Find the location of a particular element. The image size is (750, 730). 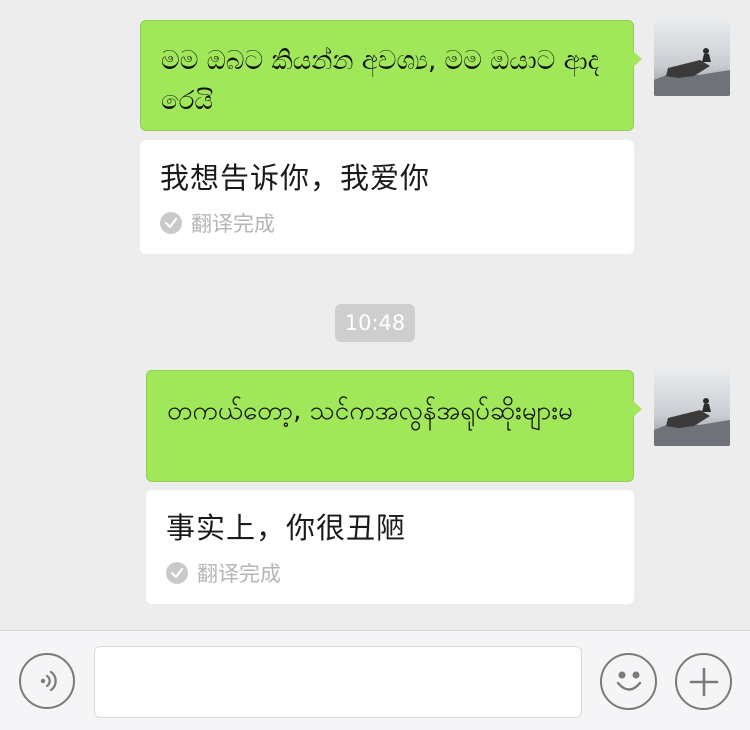

translation-card: 事实上，你很丑陋 翻译完成 is located at coordinates (390, 547).